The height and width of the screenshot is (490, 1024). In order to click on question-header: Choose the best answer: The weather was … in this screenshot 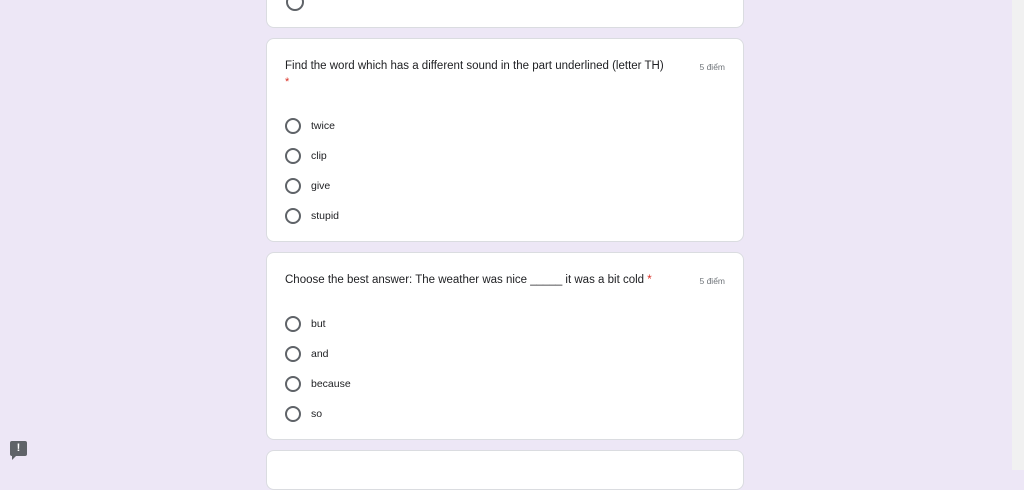, I will do `click(505, 280)`.